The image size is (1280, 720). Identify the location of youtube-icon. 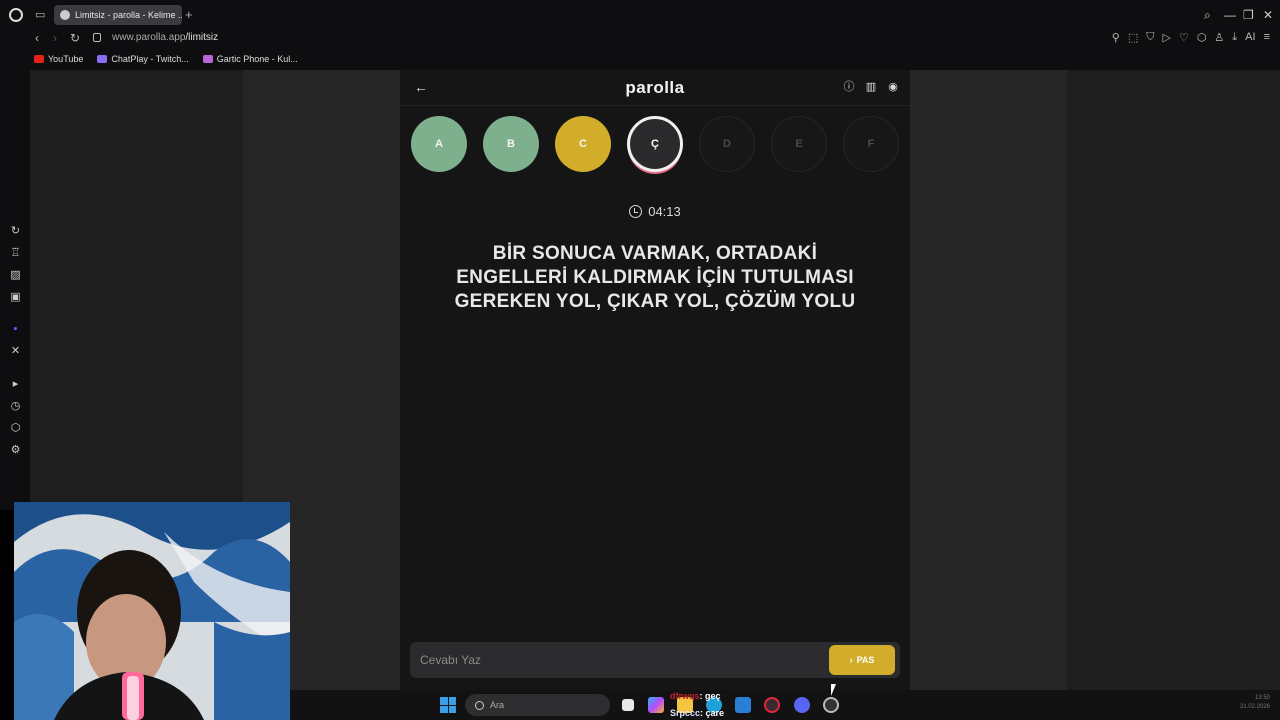
(39, 59).